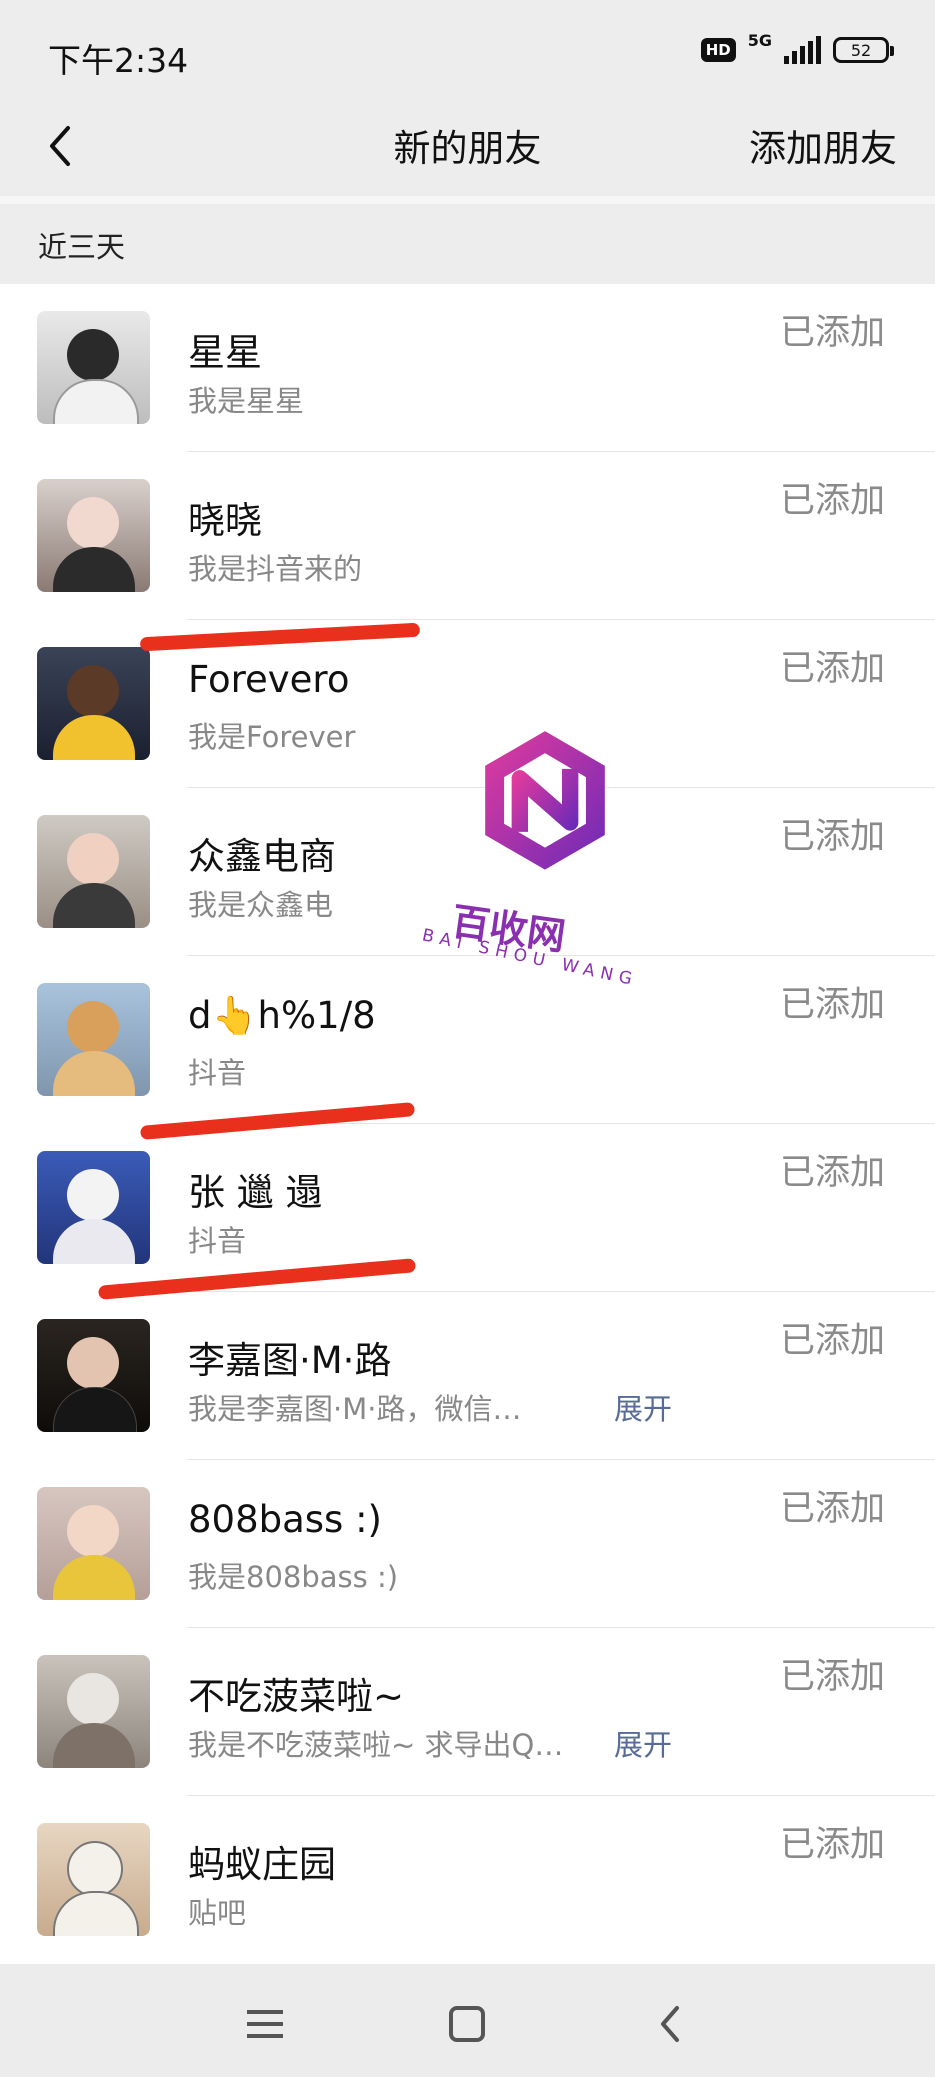  What do you see at coordinates (246, 401) in the screenshot?
I see `friend-message: 我是星星` at bounding box center [246, 401].